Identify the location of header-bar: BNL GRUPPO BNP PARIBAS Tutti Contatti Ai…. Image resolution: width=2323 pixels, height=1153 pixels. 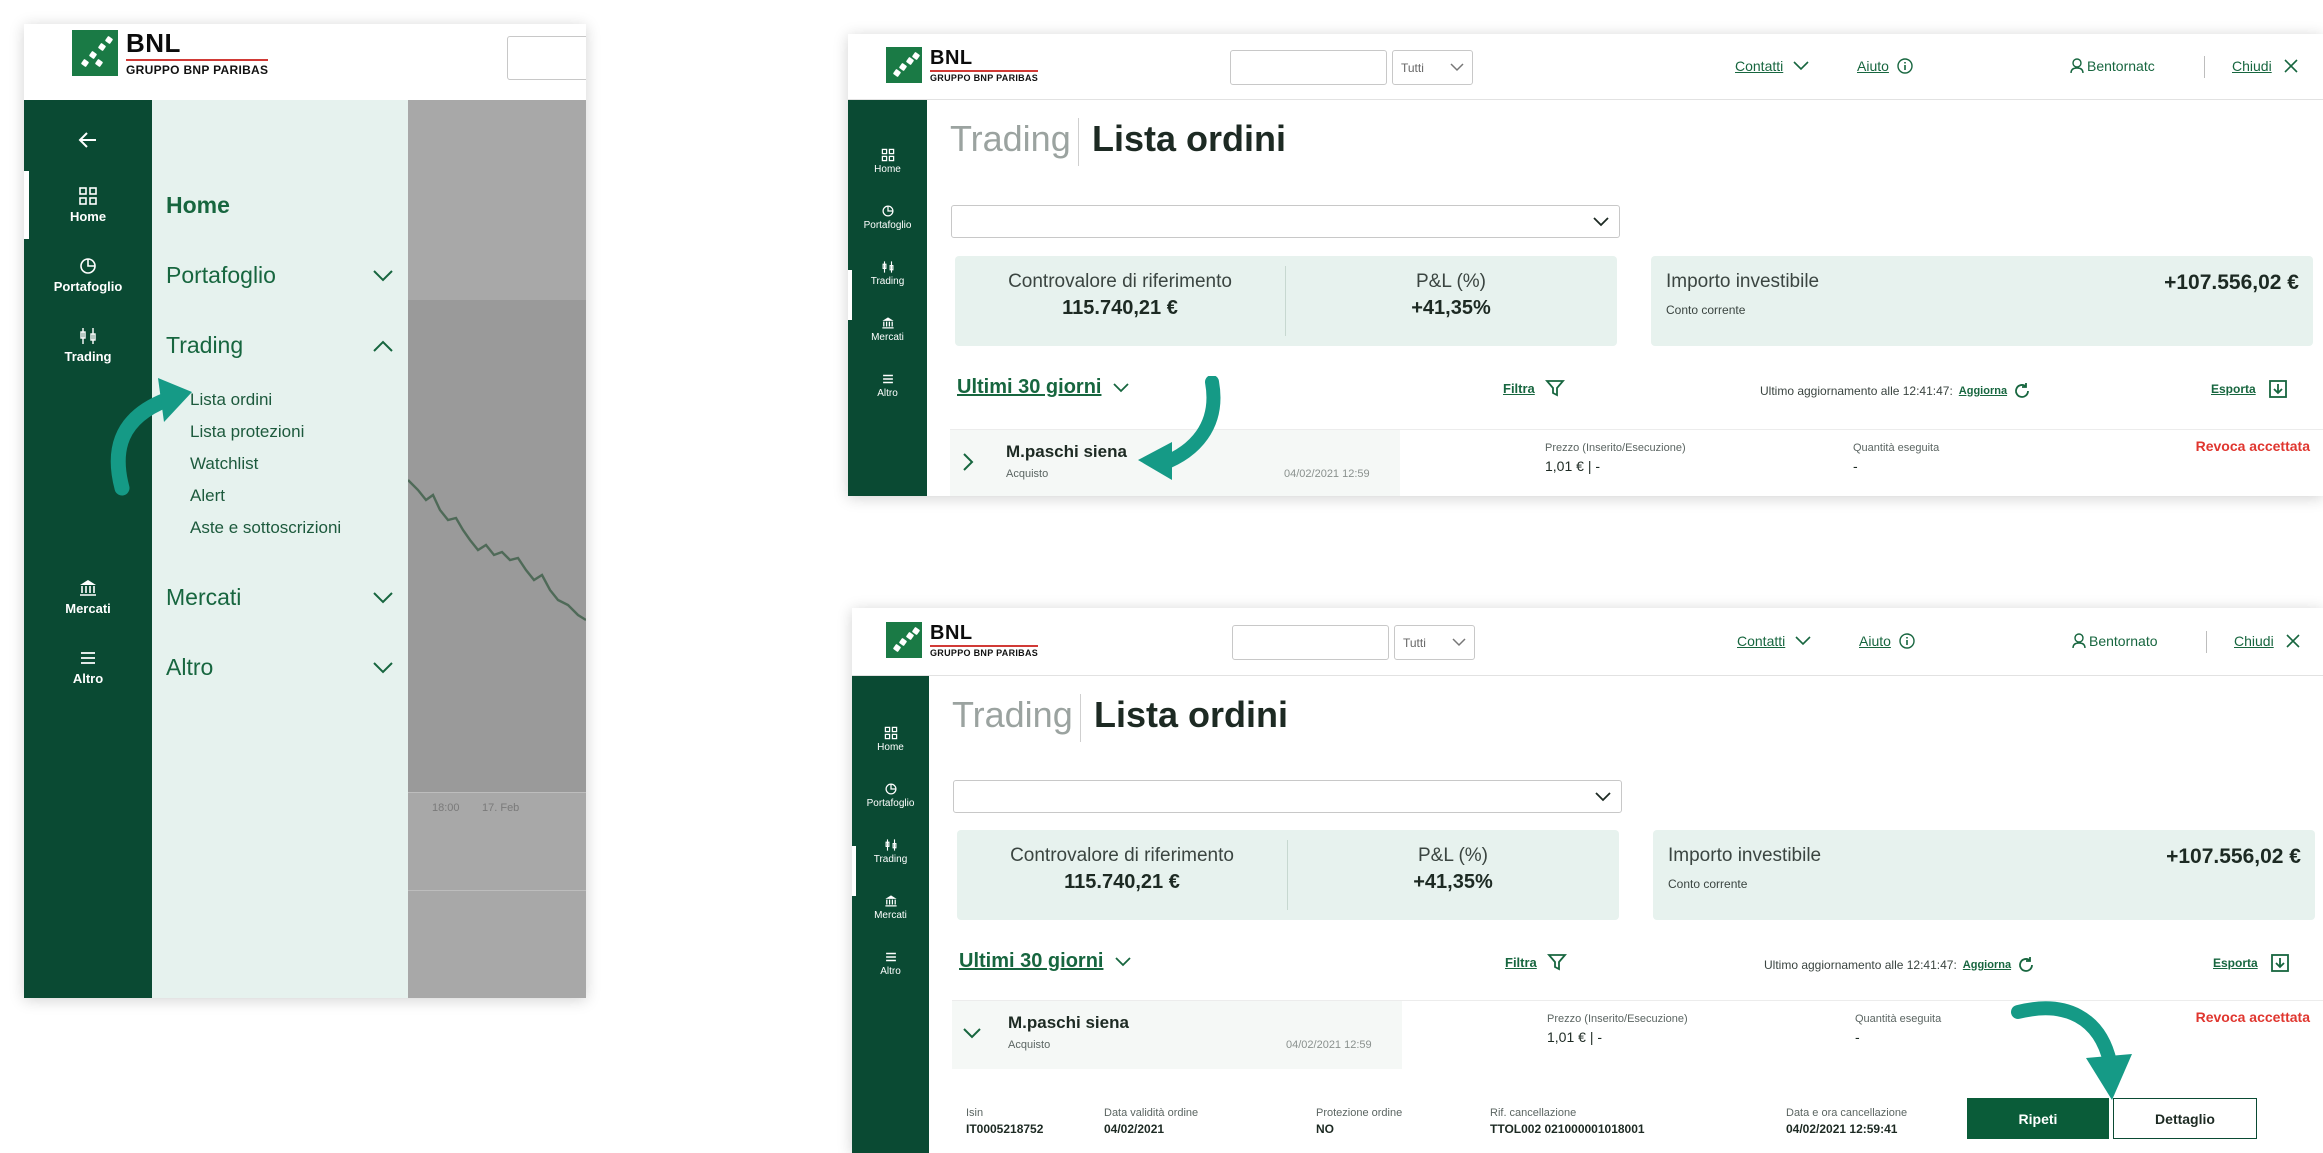
(1585, 67).